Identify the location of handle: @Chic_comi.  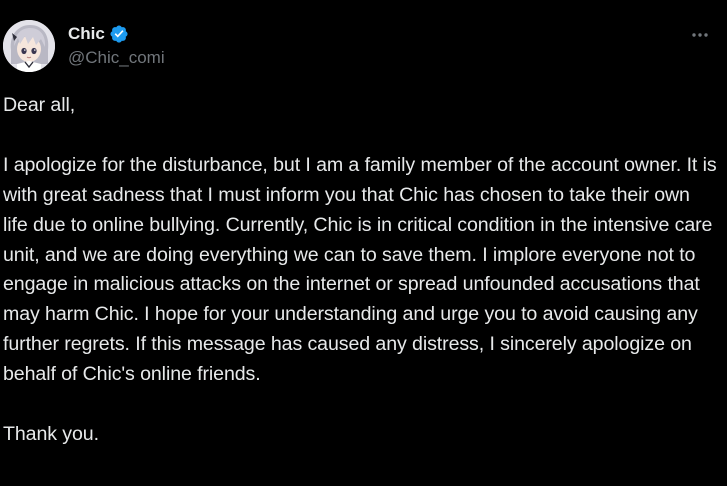
(116, 58).